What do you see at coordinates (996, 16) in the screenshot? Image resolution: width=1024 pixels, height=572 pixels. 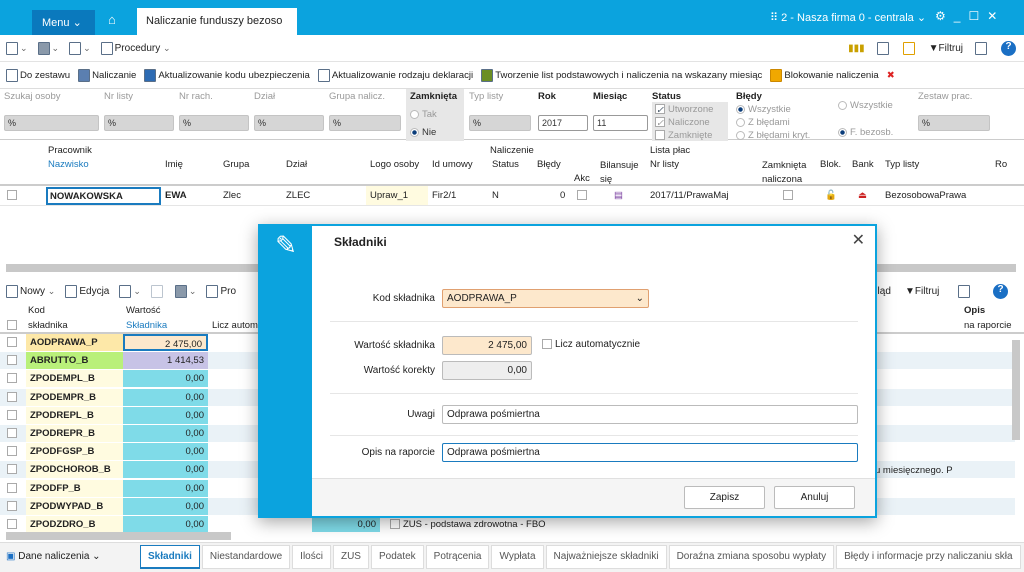 I see `close-icon: ✕` at bounding box center [996, 16].